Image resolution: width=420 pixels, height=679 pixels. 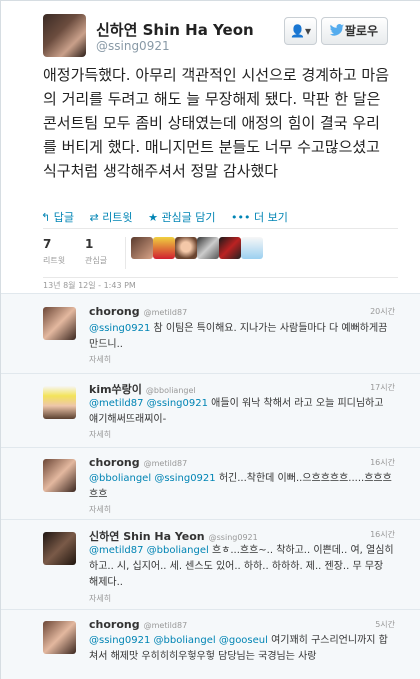 I want to click on favorite-label: 관심글 담기, so click(x=188, y=217).